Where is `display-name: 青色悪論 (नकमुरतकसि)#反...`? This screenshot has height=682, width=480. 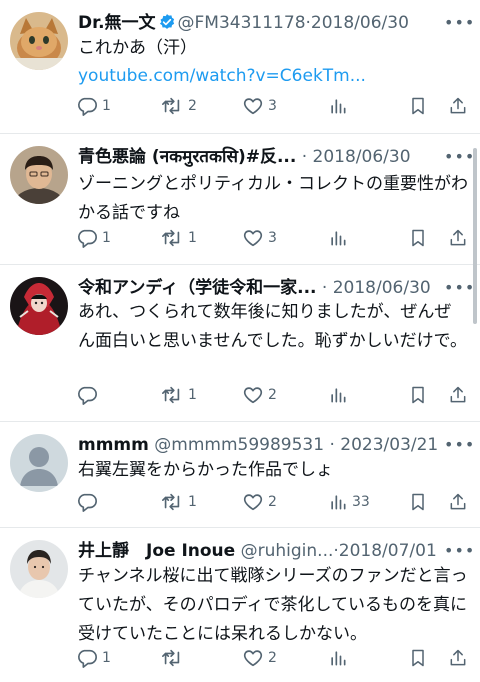
display-name: 青色悪論 (नकमुरतकसि)#反... is located at coordinates (187, 157).